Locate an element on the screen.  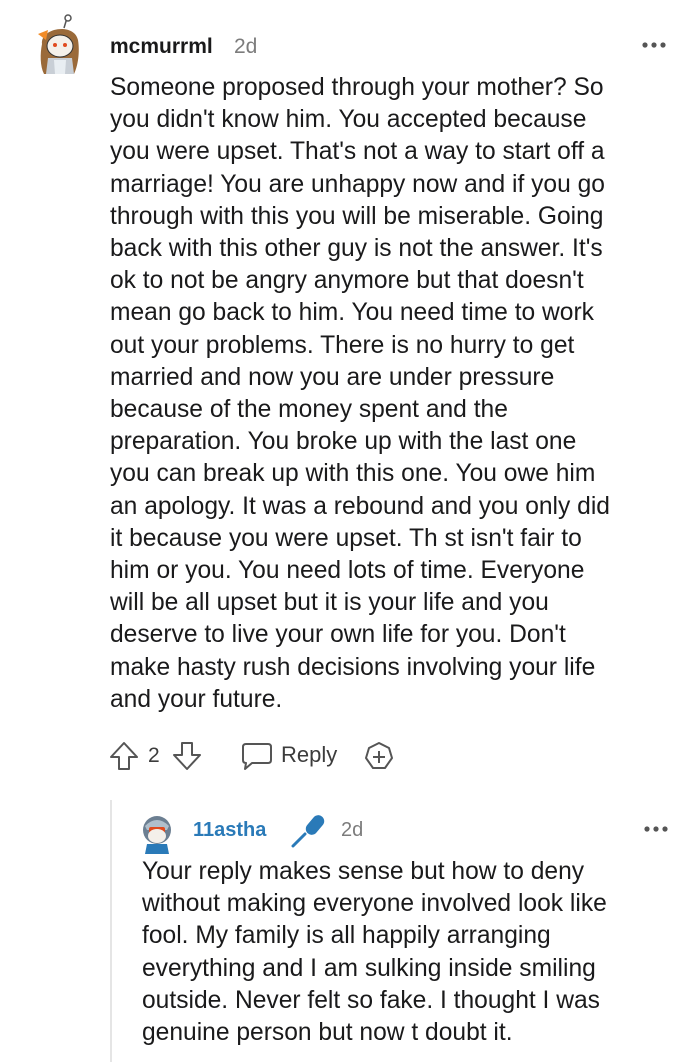
comment-actions: 2 Reply is located at coordinates (268, 756).